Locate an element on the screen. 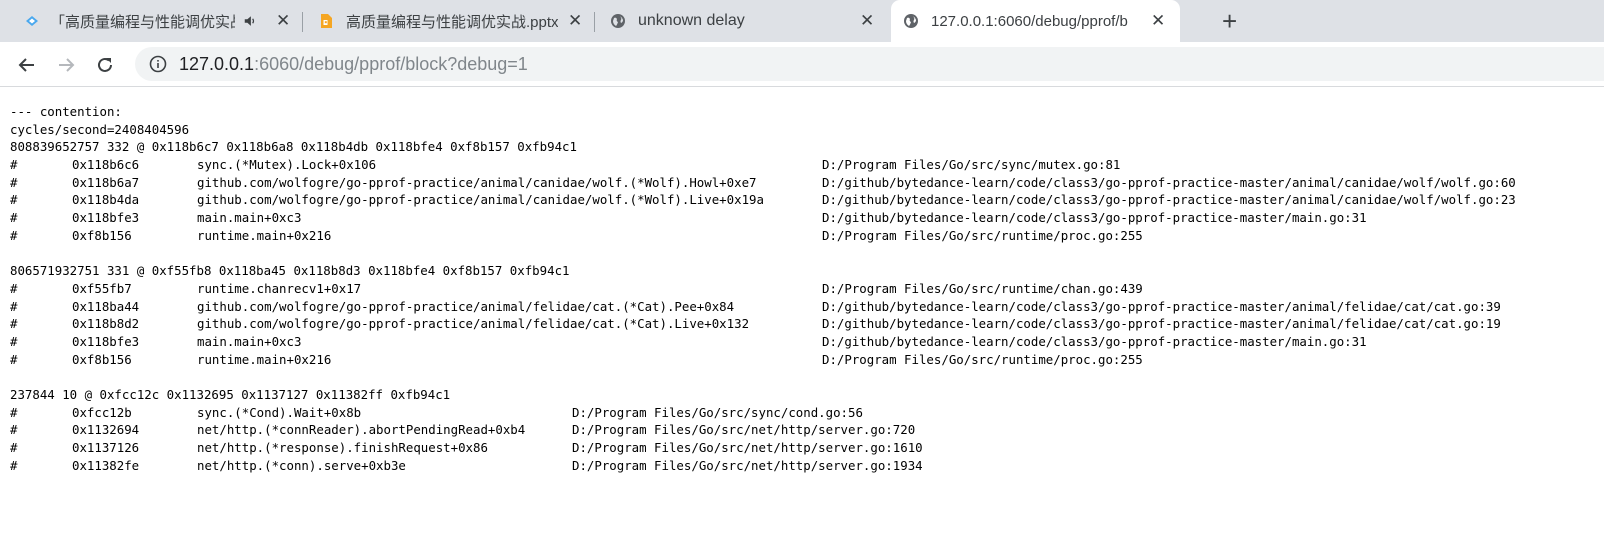  video-tab-icon is located at coordinates (32, 21).